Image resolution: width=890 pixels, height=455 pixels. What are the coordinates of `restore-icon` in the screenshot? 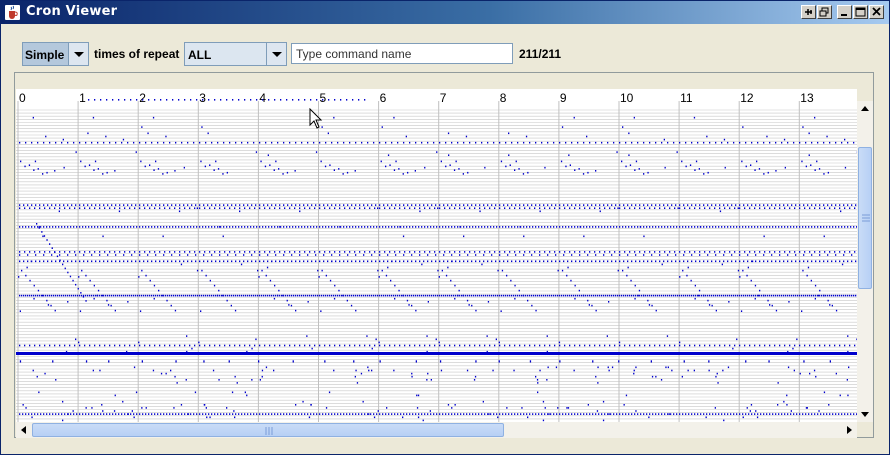 It's located at (824, 12).